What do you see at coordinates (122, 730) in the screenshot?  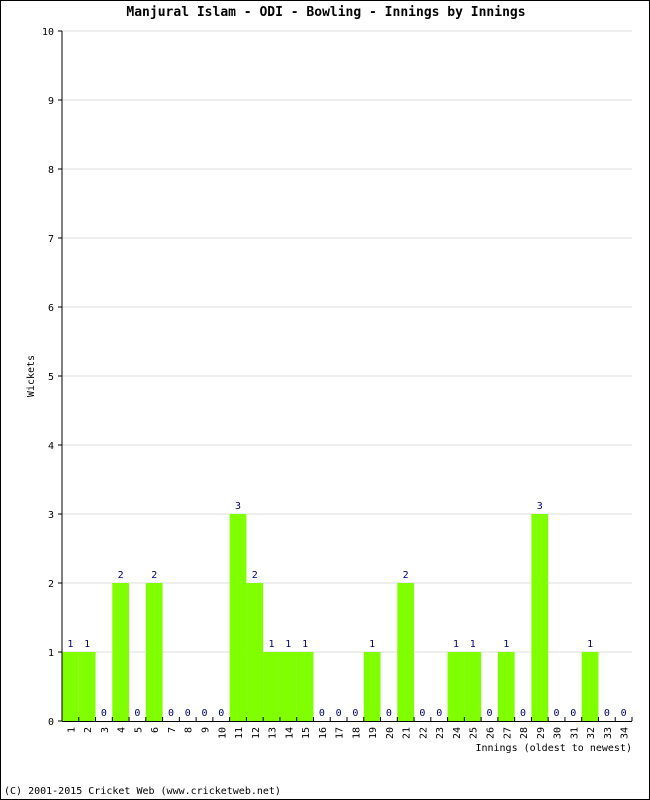 I see `x-tick-label: 4` at bounding box center [122, 730].